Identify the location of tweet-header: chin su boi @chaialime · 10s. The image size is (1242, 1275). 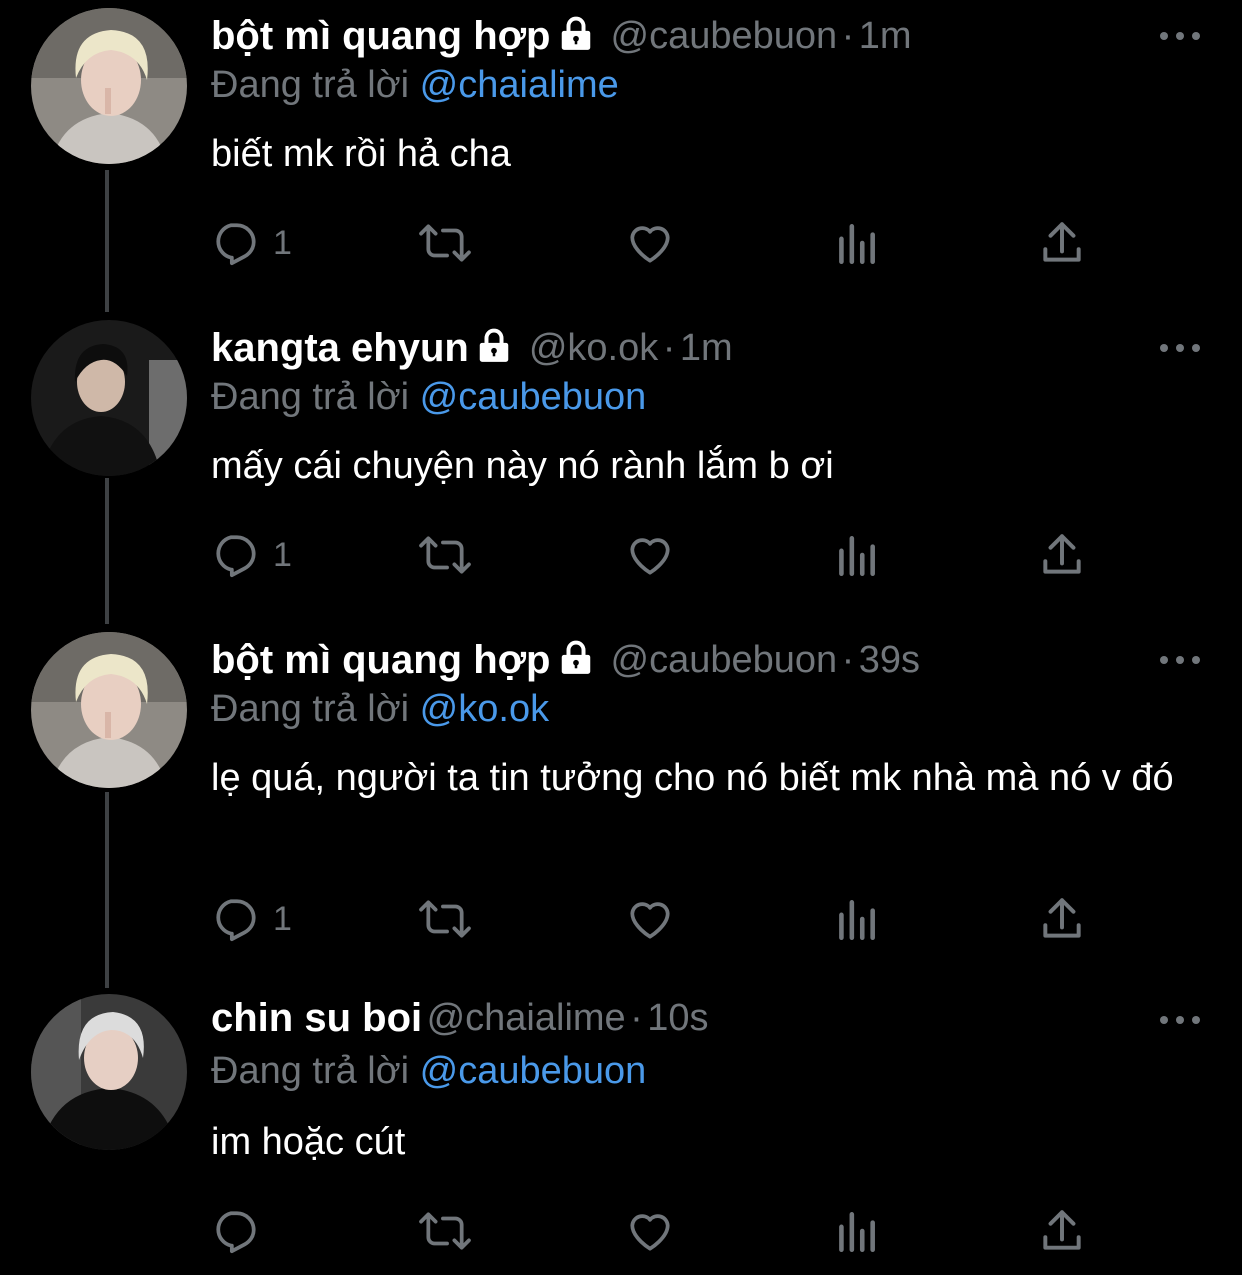
(460, 1021).